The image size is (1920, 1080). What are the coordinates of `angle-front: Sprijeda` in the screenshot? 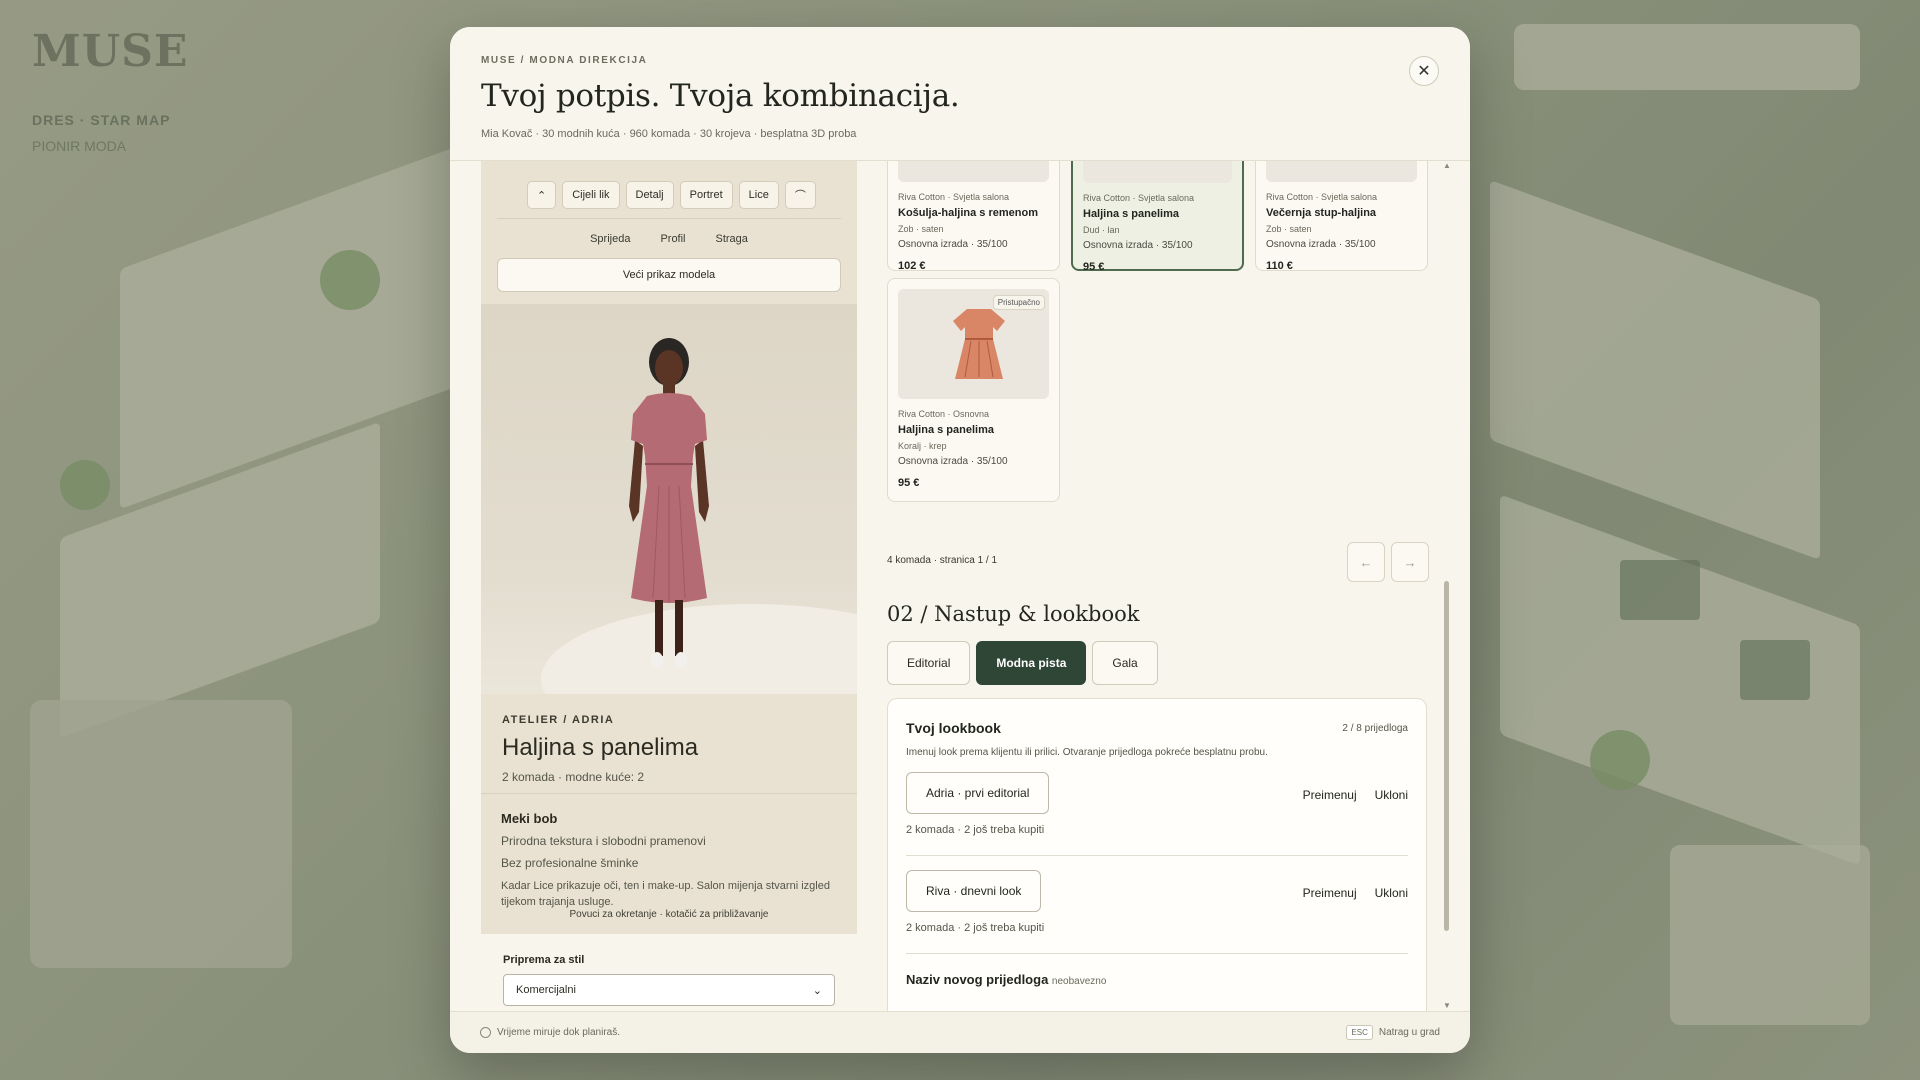 It's located at (610, 239).